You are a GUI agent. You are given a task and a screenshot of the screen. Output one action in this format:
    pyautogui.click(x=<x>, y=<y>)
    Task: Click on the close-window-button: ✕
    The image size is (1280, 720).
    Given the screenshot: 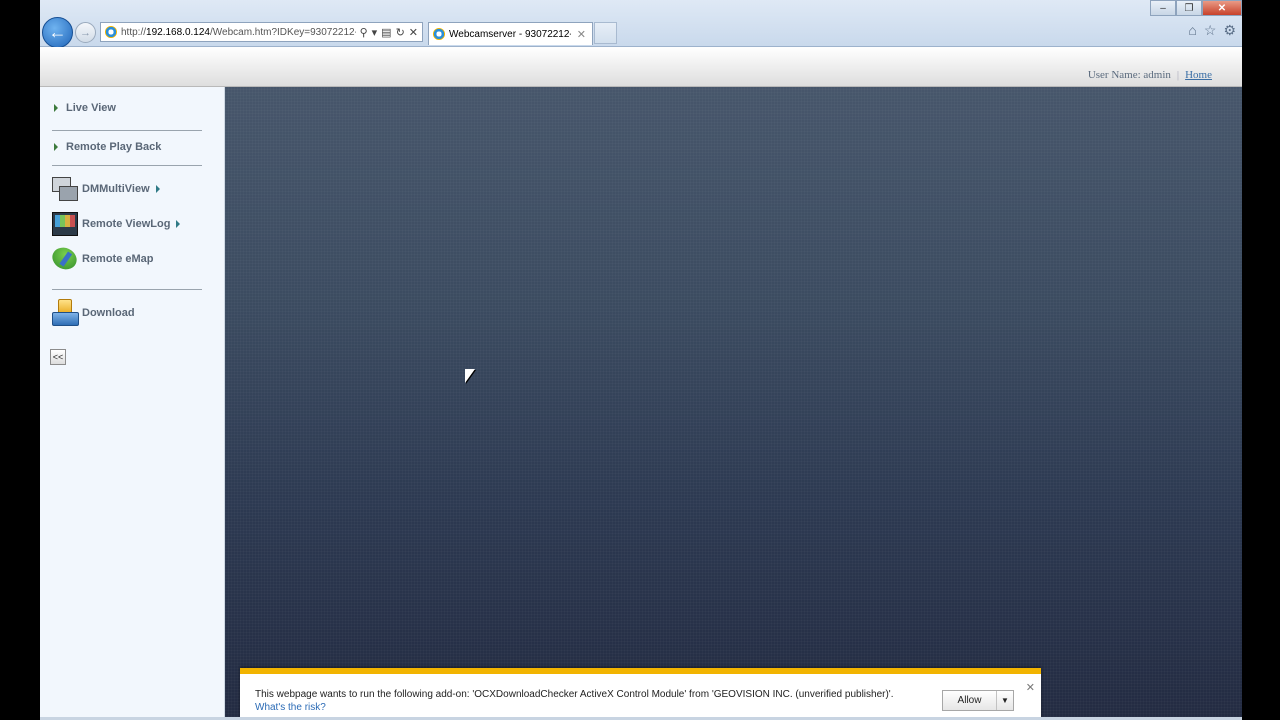 What is the action you would take?
    pyautogui.click(x=1222, y=8)
    